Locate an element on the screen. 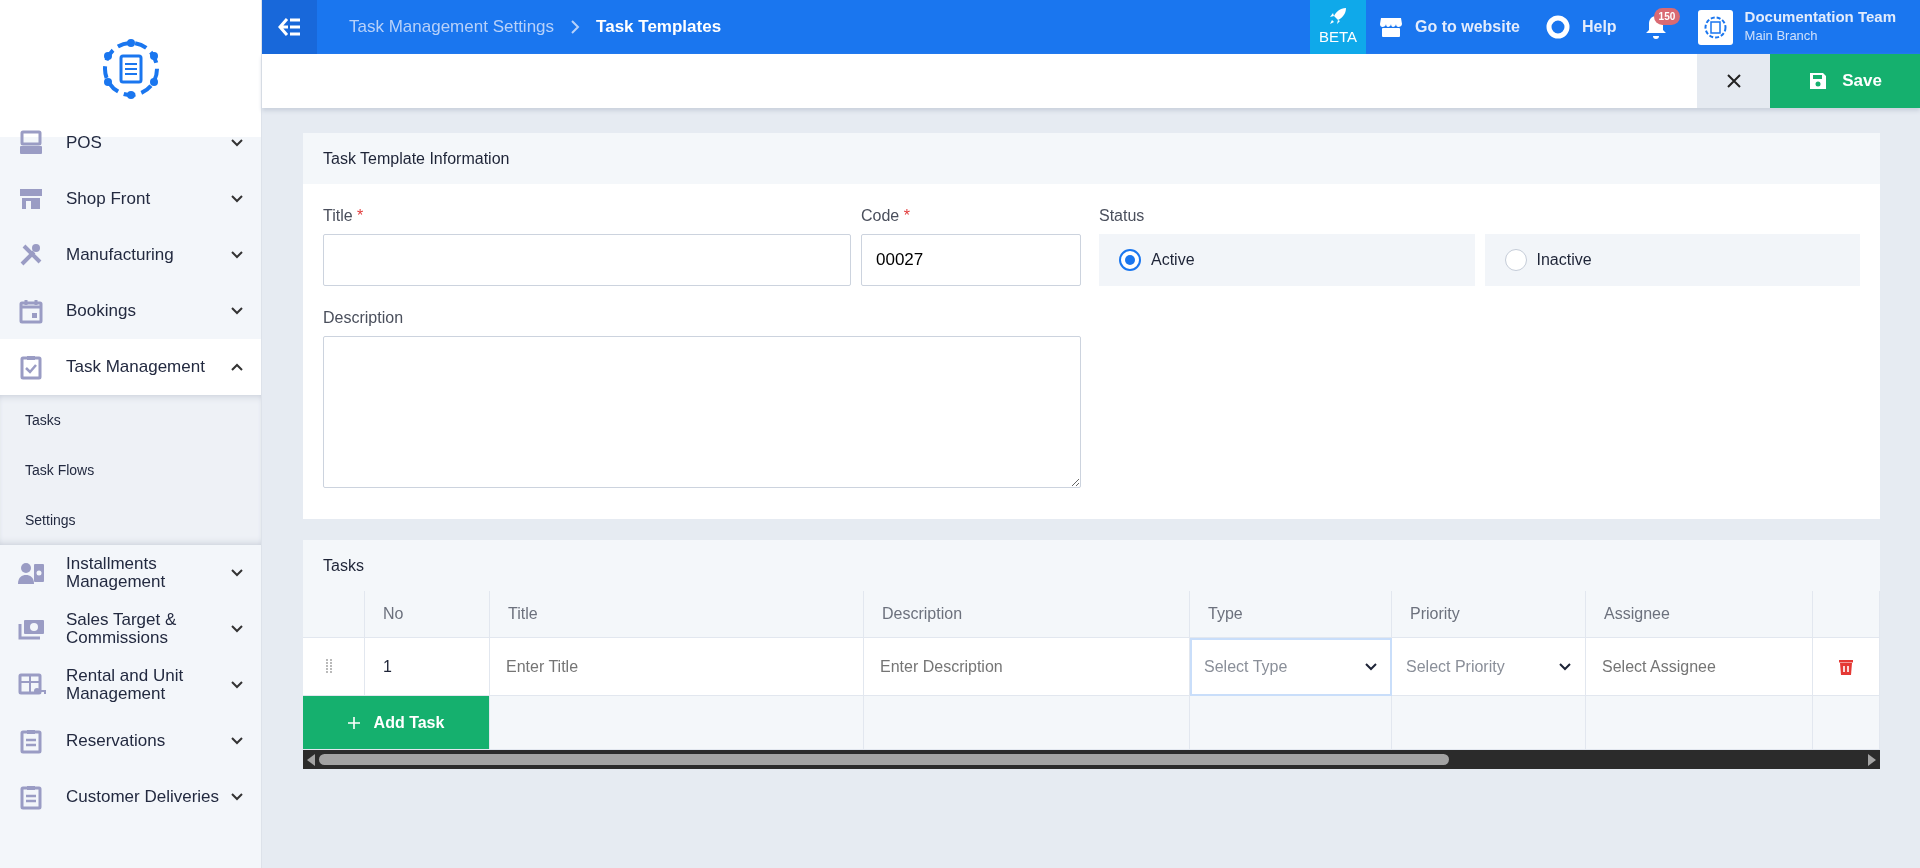  close-icon is located at coordinates (1733, 81).